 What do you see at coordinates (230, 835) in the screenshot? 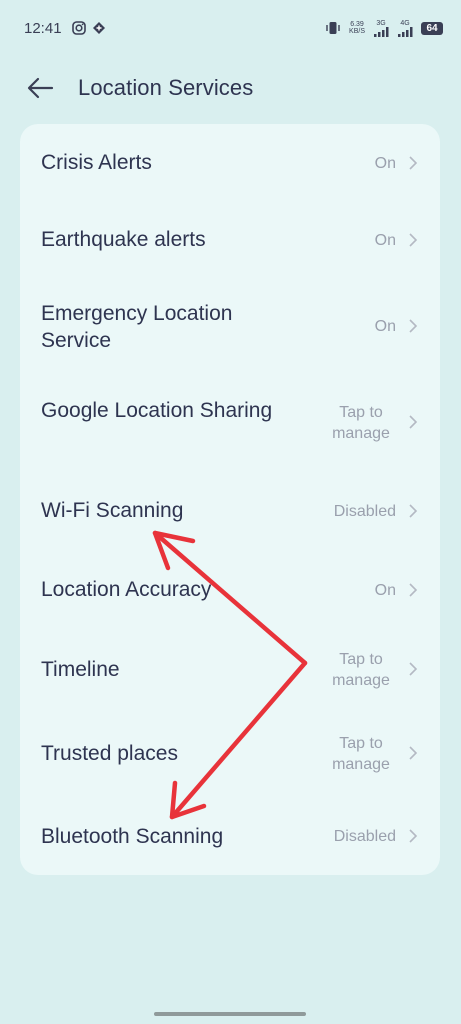
I see `setting-row-bluetooth-scanning: Bluetooth Scanning Disabled` at bounding box center [230, 835].